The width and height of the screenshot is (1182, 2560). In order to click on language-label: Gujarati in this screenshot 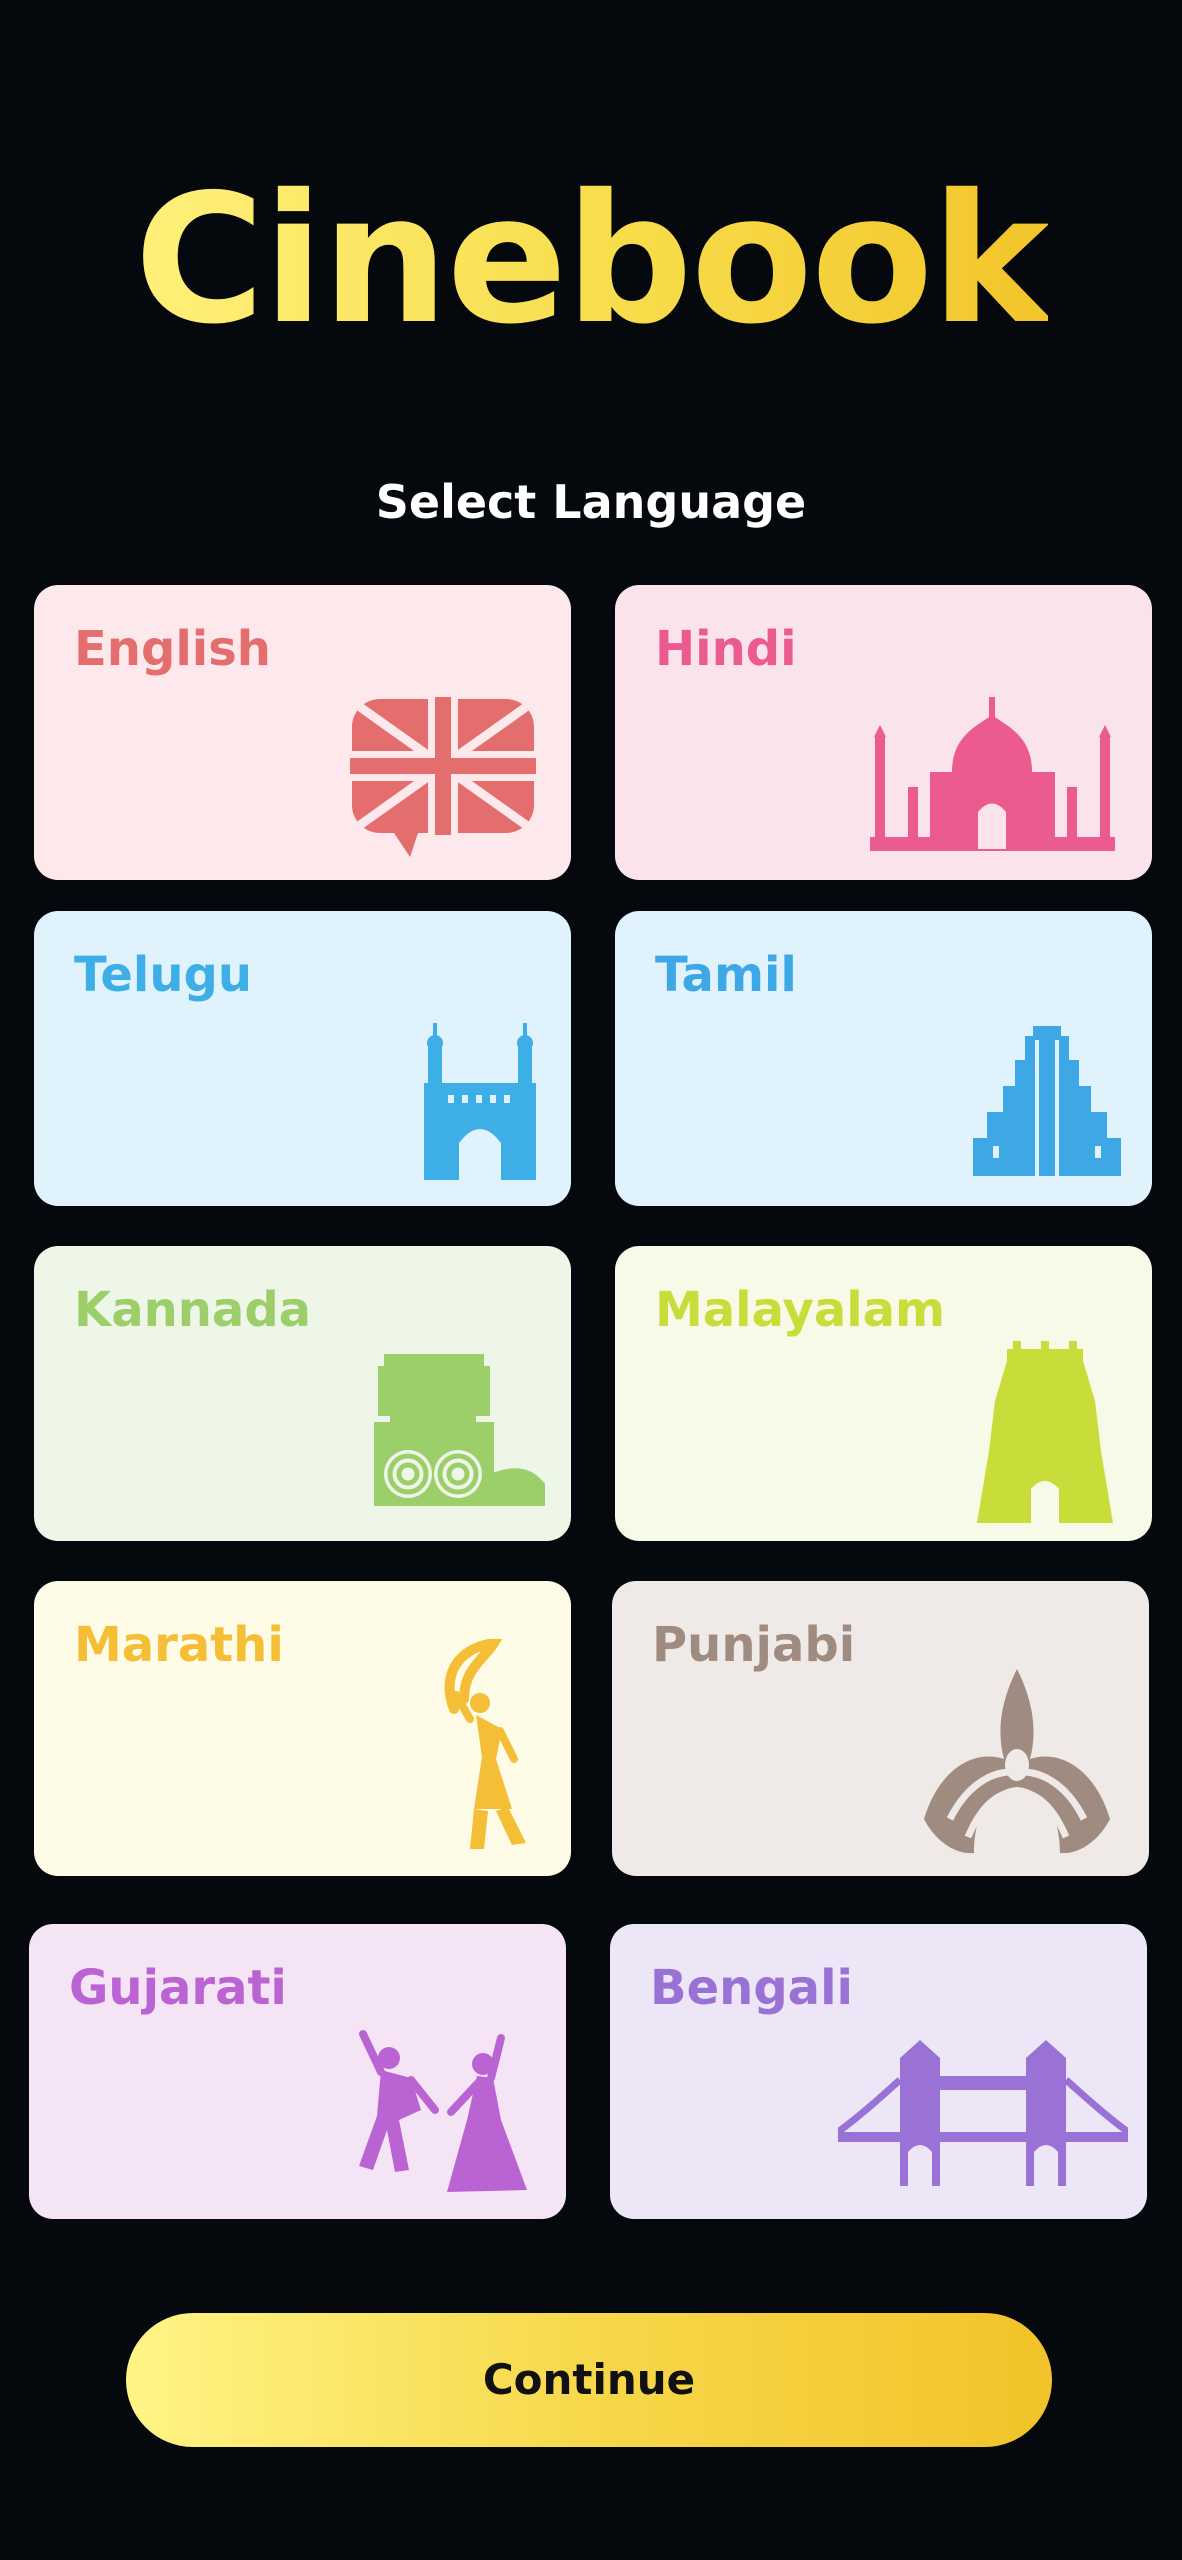, I will do `click(178, 1988)`.